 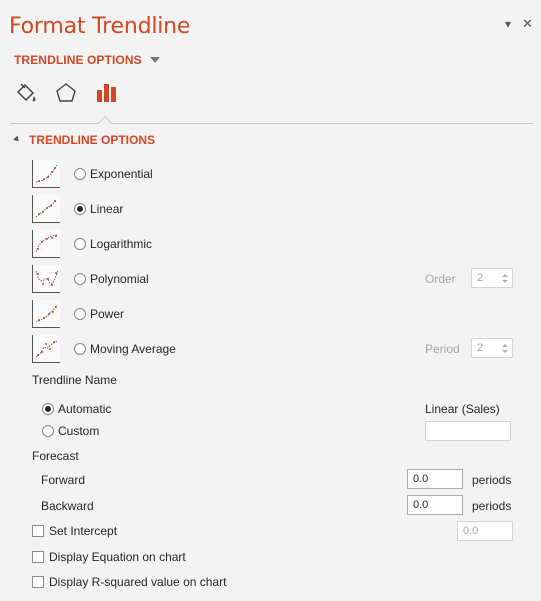 I want to click on radio-polynomial, so click(x=80, y=279).